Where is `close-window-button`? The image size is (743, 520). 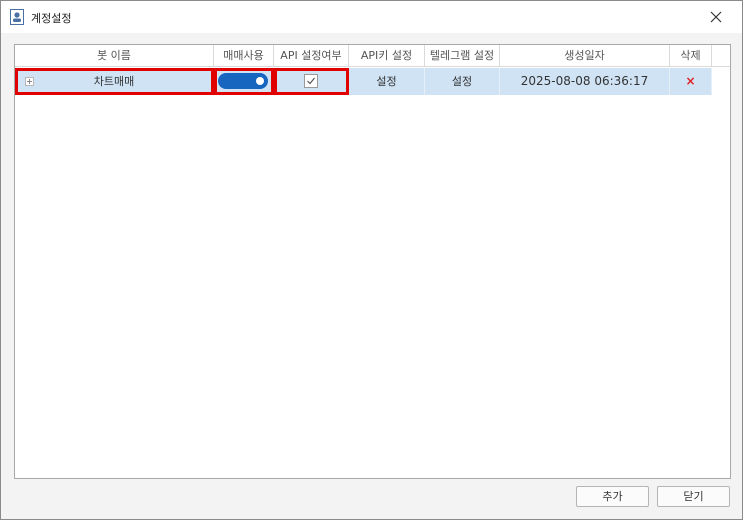
close-window-button is located at coordinates (716, 17).